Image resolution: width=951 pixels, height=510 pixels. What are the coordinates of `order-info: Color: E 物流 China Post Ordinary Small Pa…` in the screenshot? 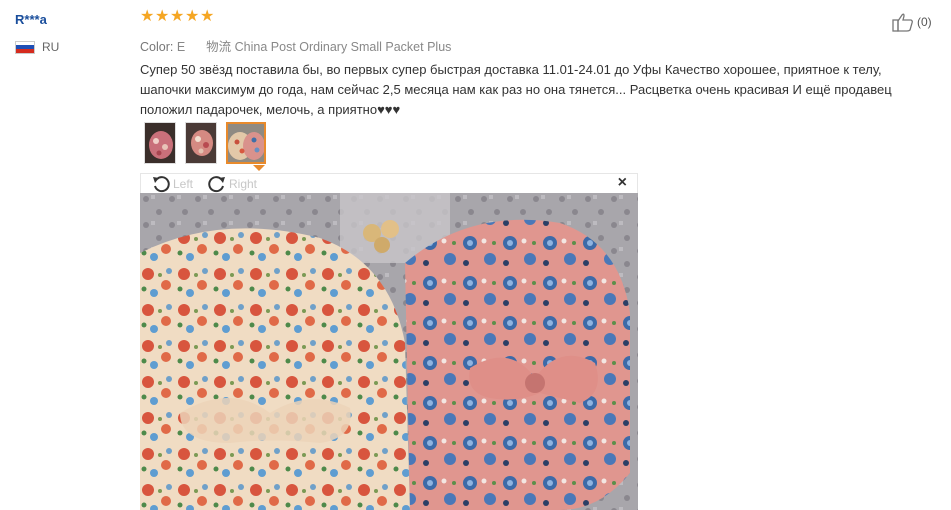 It's located at (295, 45).